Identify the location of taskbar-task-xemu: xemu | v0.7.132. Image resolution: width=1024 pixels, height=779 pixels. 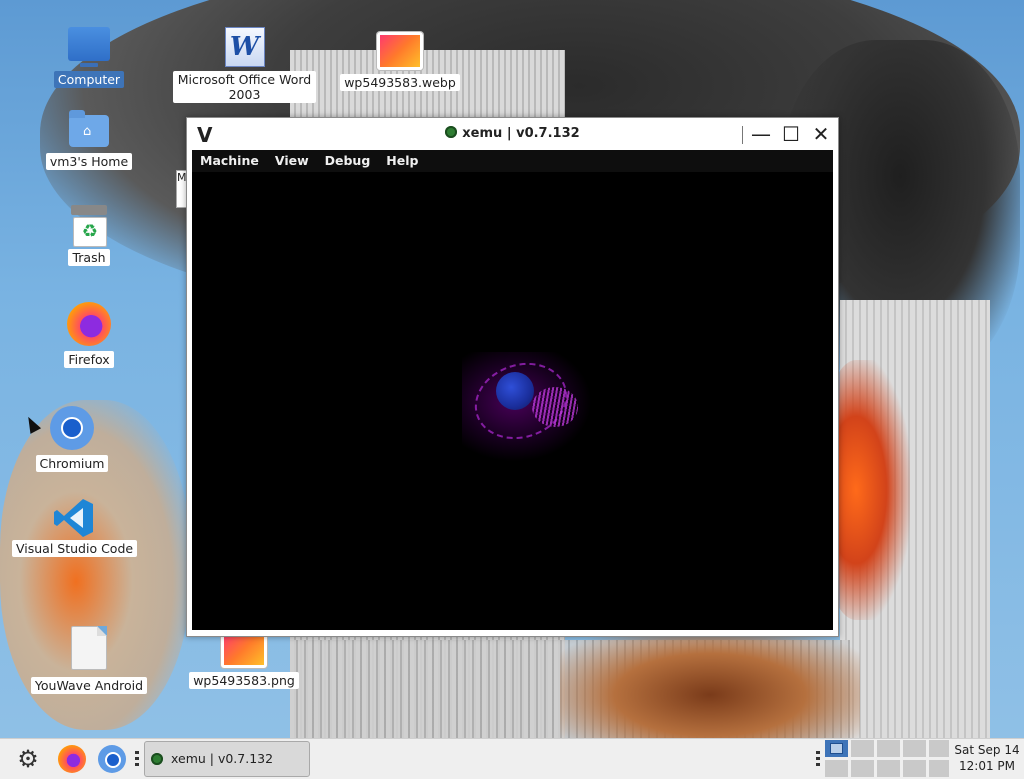
(227, 759).